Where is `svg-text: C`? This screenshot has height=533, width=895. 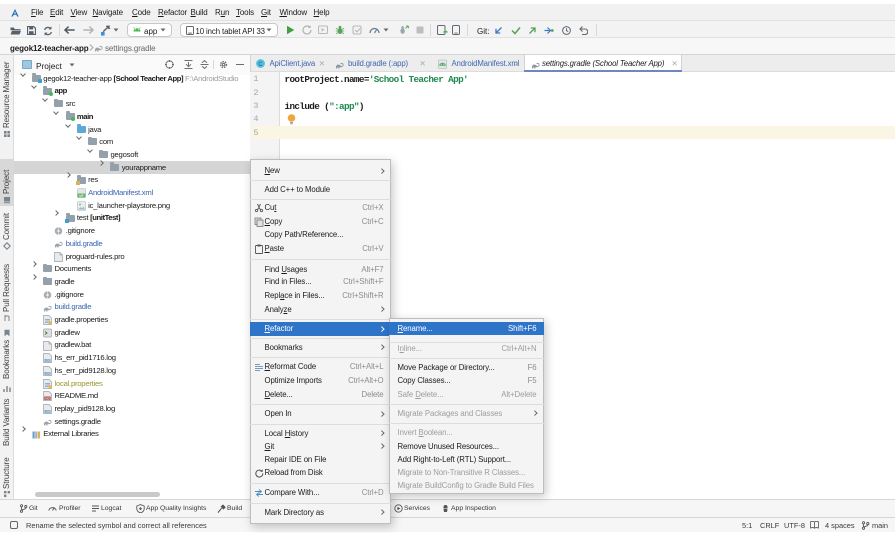 svg-text: C is located at coordinates (260, 64).